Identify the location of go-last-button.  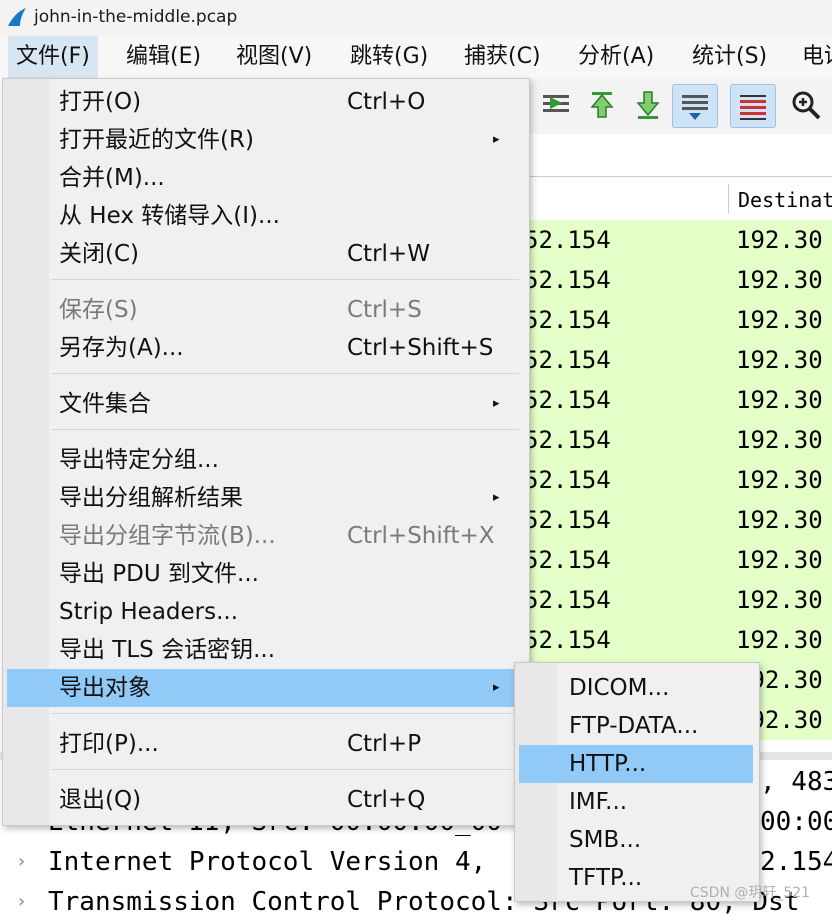
(648, 105).